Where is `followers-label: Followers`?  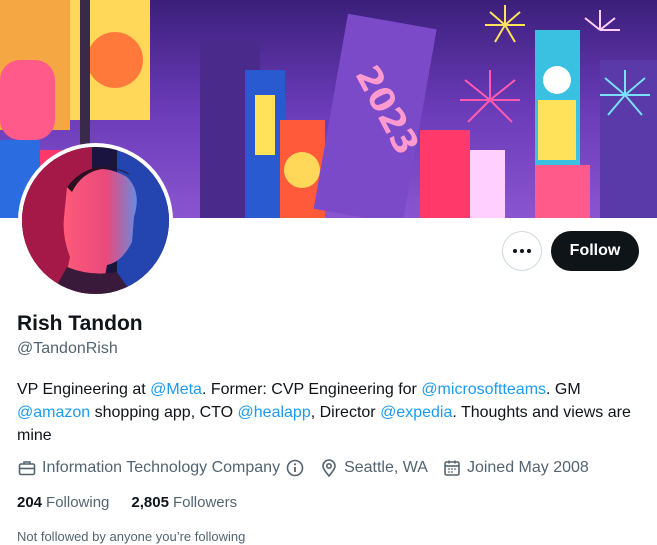 followers-label: Followers is located at coordinates (205, 502).